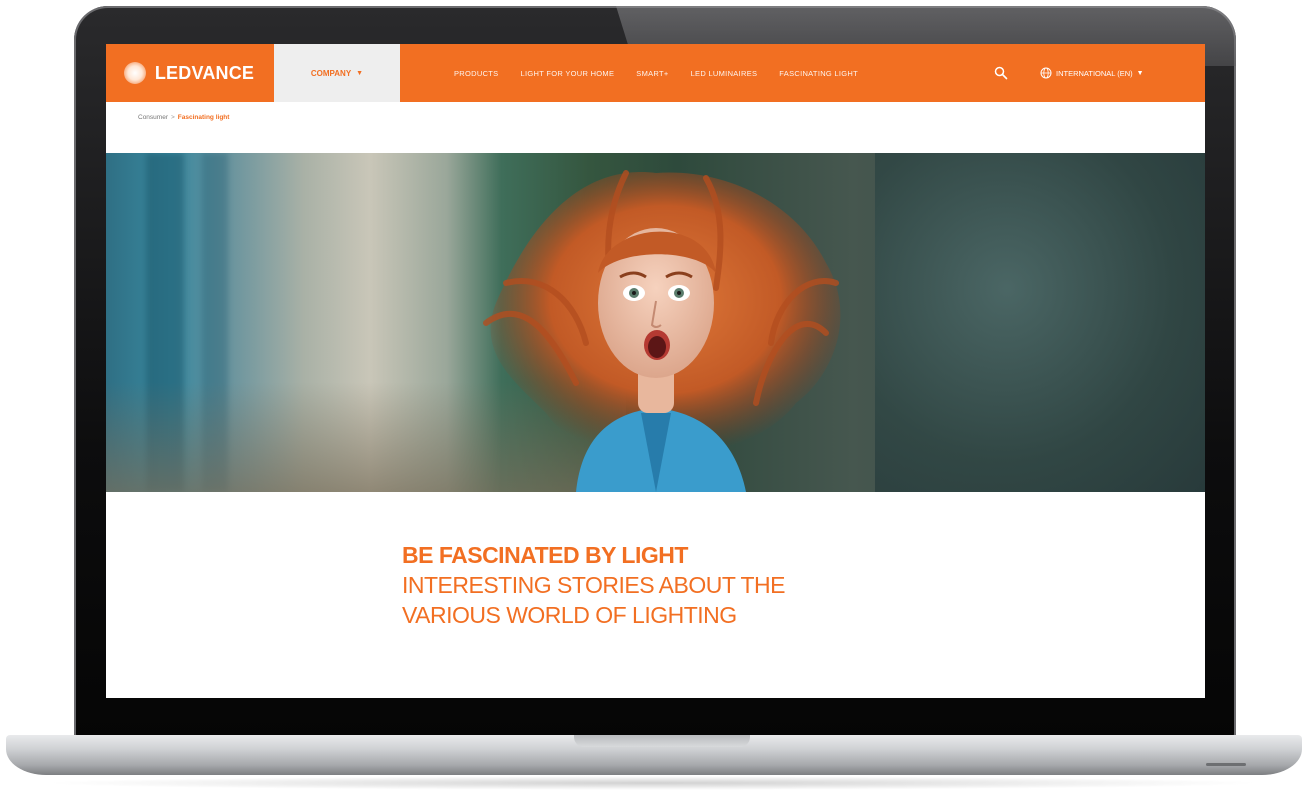 This screenshot has width=1305, height=794. I want to click on company-menu-label: COMPANY, so click(331, 73).